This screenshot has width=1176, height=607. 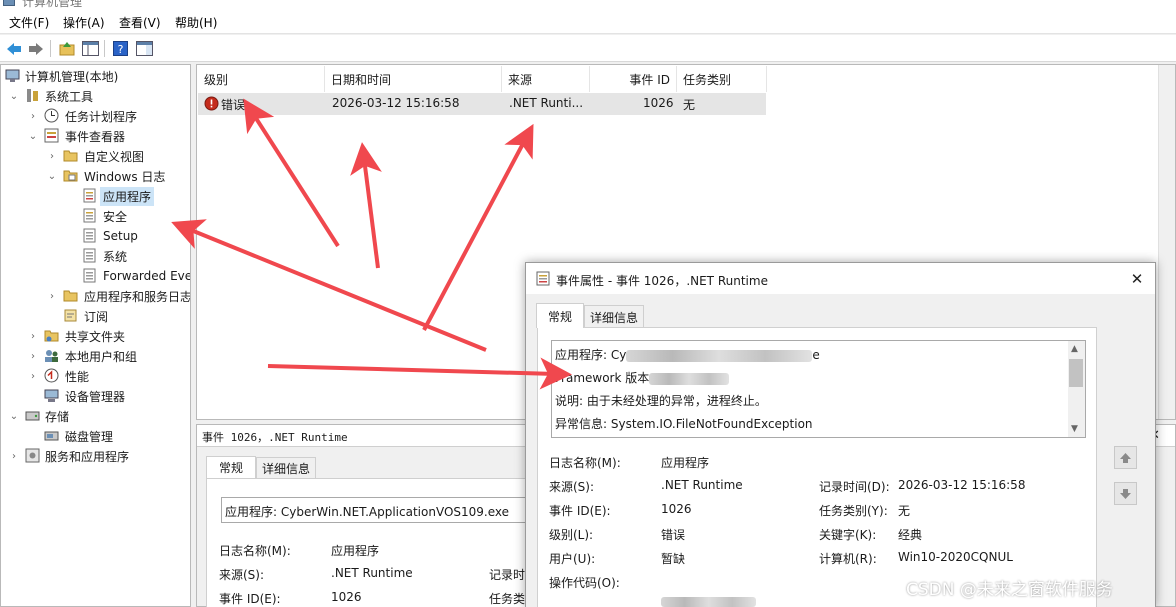 What do you see at coordinates (413, 79) in the screenshot?
I see `column-header-datetime: 日期和时间` at bounding box center [413, 79].